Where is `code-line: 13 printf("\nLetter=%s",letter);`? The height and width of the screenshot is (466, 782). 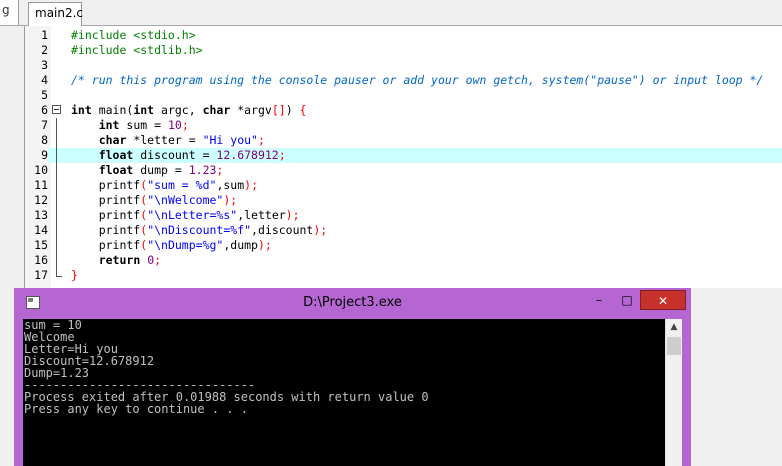 code-line: 13 printf("\nLetter=%s",letter); is located at coordinates (403, 215).